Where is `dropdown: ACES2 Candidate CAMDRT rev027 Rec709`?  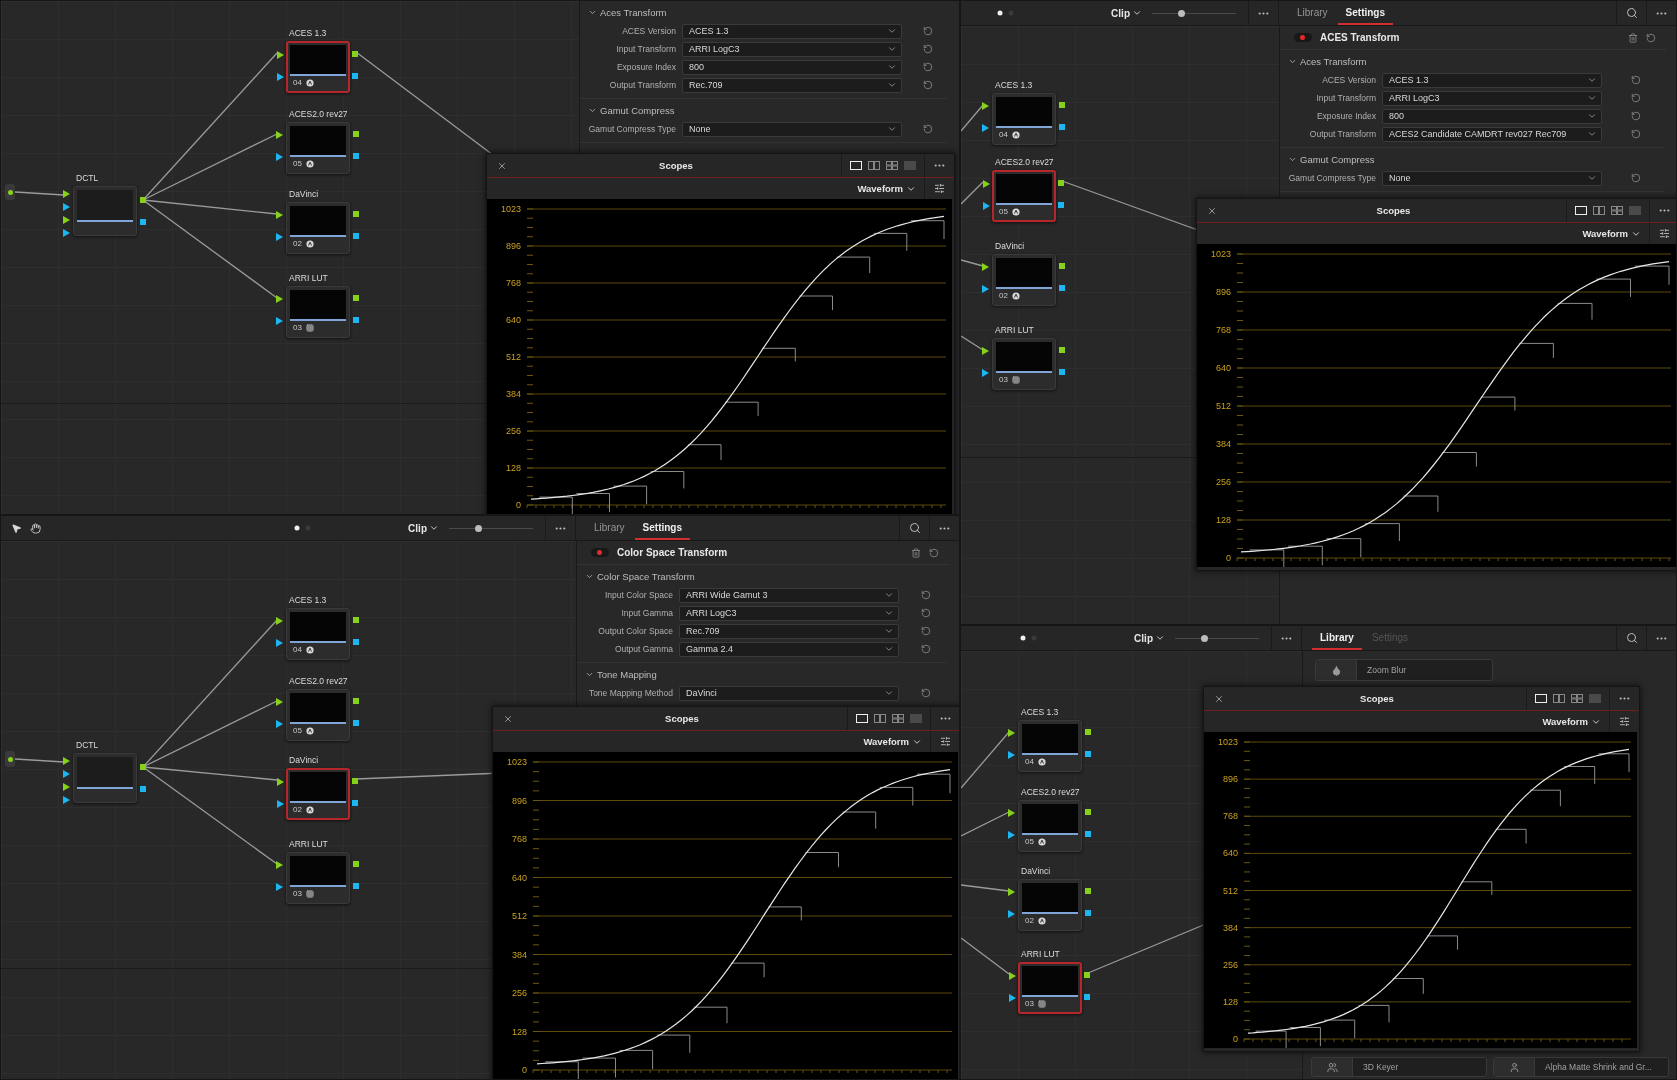
dropdown: ACES2 Candidate CAMDRT rev027 Rec709 is located at coordinates (1492, 134).